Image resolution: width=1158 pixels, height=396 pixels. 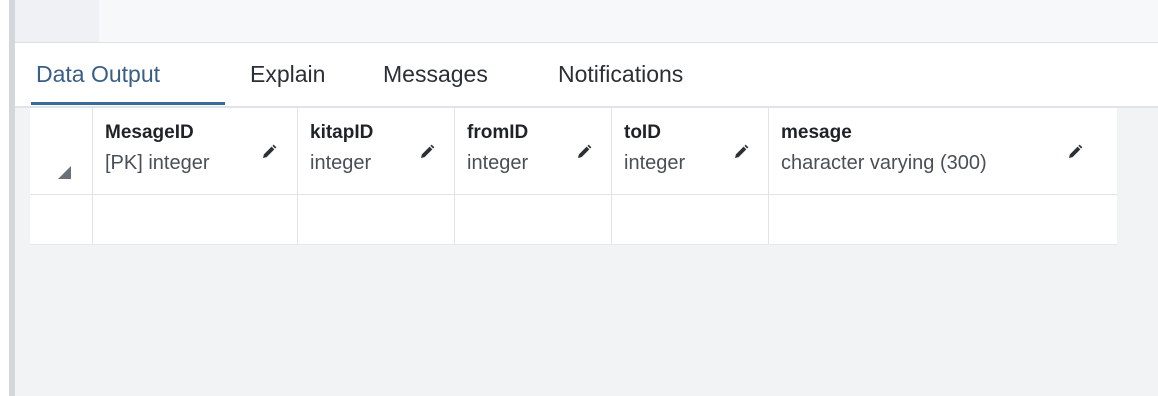 I want to click on toolbar-left-area, so click(x=57, y=21).